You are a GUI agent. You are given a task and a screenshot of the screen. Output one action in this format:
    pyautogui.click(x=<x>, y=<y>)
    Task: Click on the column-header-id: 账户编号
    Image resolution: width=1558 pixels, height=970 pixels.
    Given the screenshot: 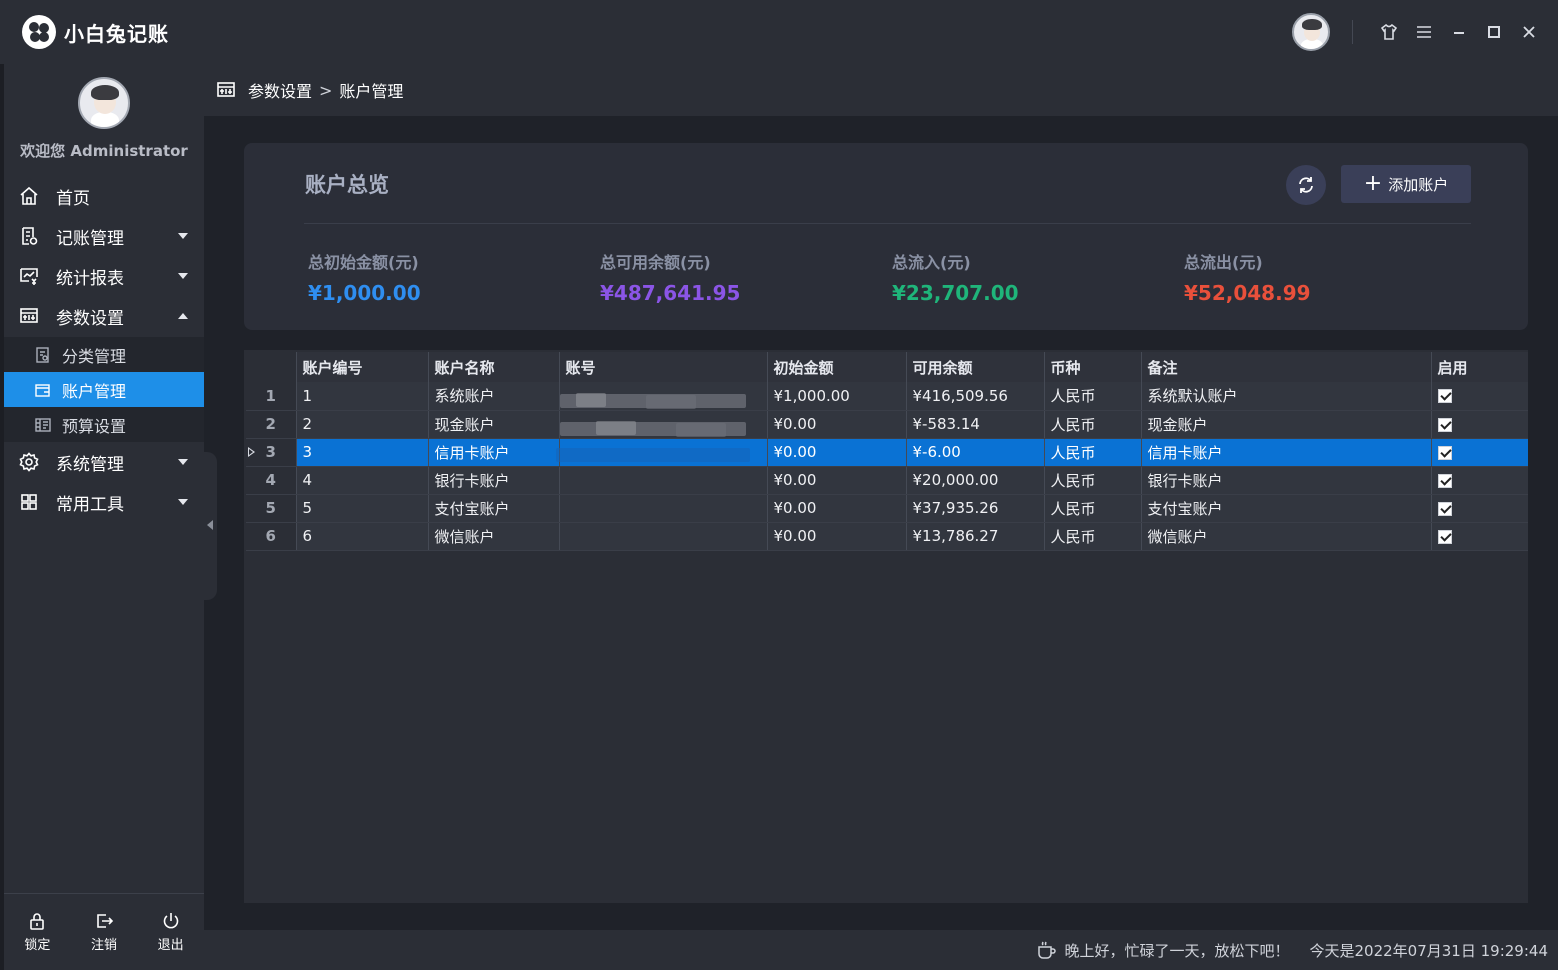 What is the action you would take?
    pyautogui.click(x=362, y=367)
    